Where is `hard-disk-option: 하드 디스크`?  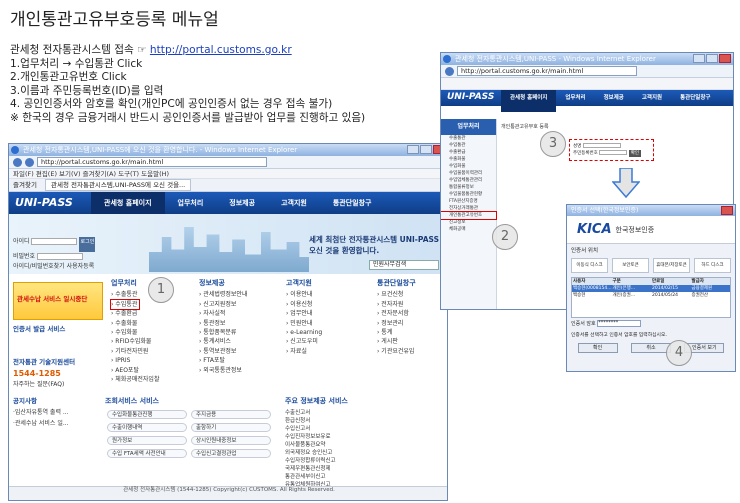
hard-disk-option: 하드 디스크 is located at coordinates (712, 265).